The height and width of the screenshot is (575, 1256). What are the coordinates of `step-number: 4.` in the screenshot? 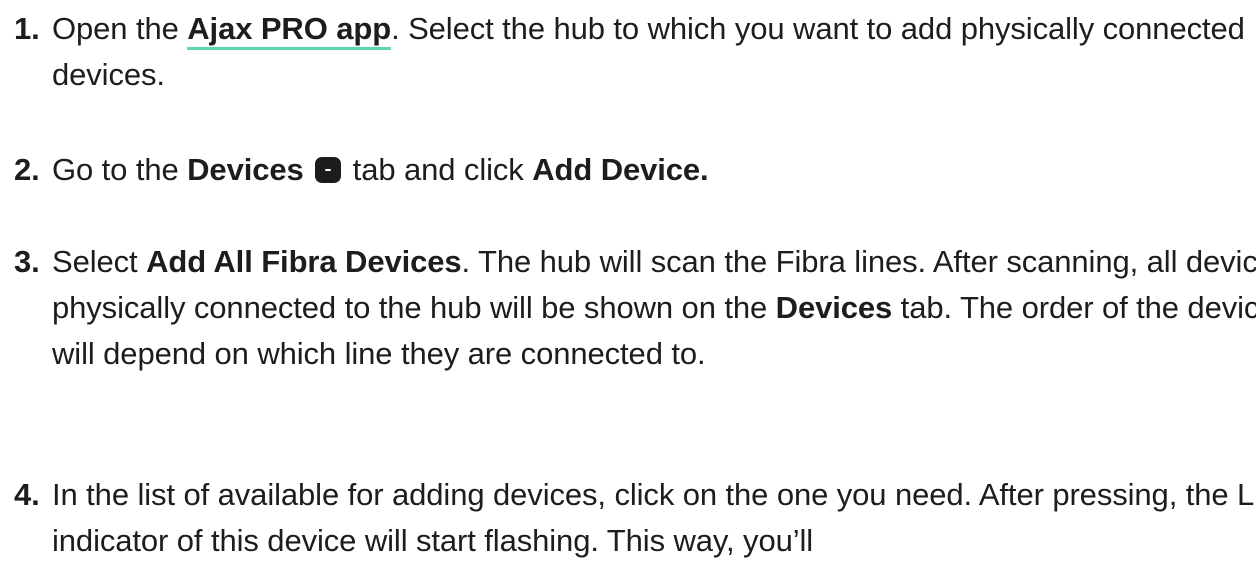 It's located at (27, 494).